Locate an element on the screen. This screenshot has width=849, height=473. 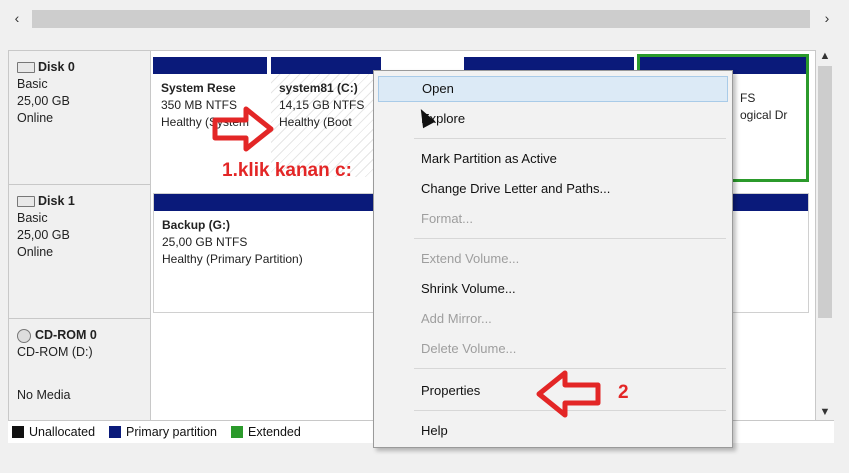
legend-item-unallocated: Unallocated is located at coordinates (51, 432).